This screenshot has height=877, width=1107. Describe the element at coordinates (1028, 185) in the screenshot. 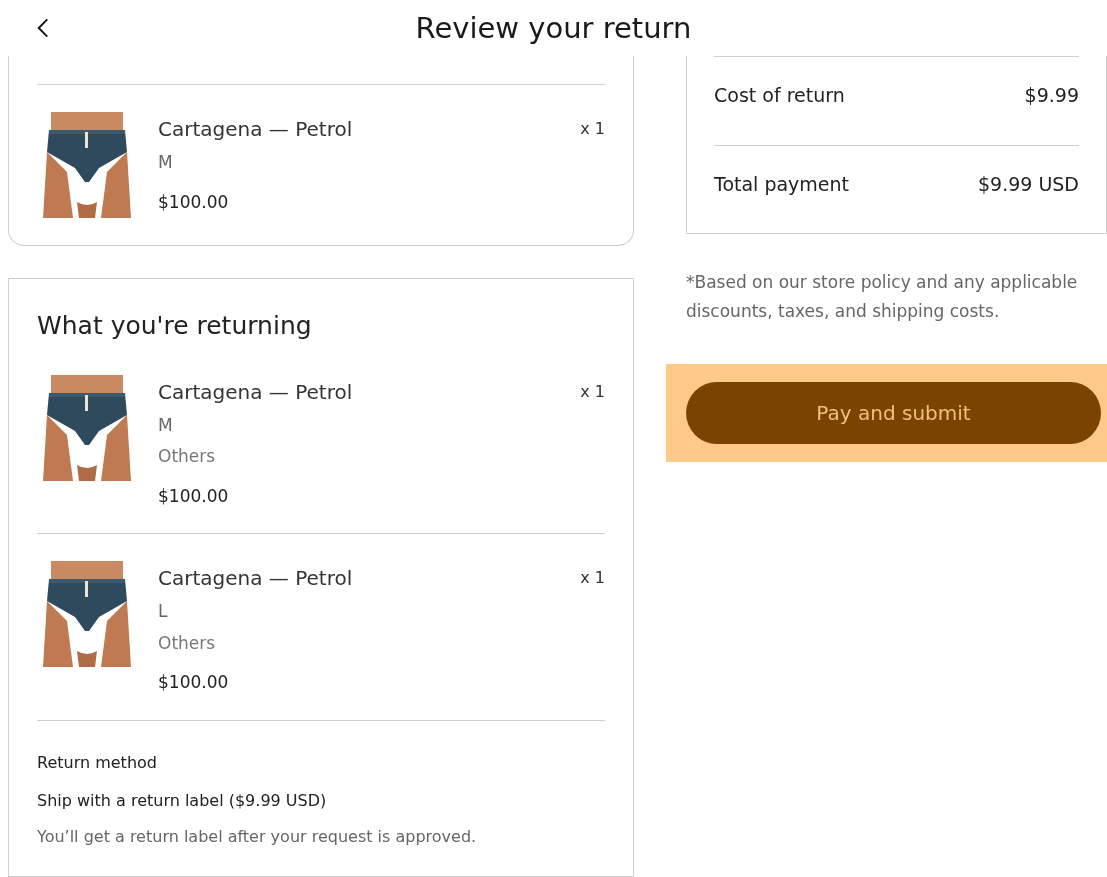

I see `summary-value: $9.99 USD` at that location.